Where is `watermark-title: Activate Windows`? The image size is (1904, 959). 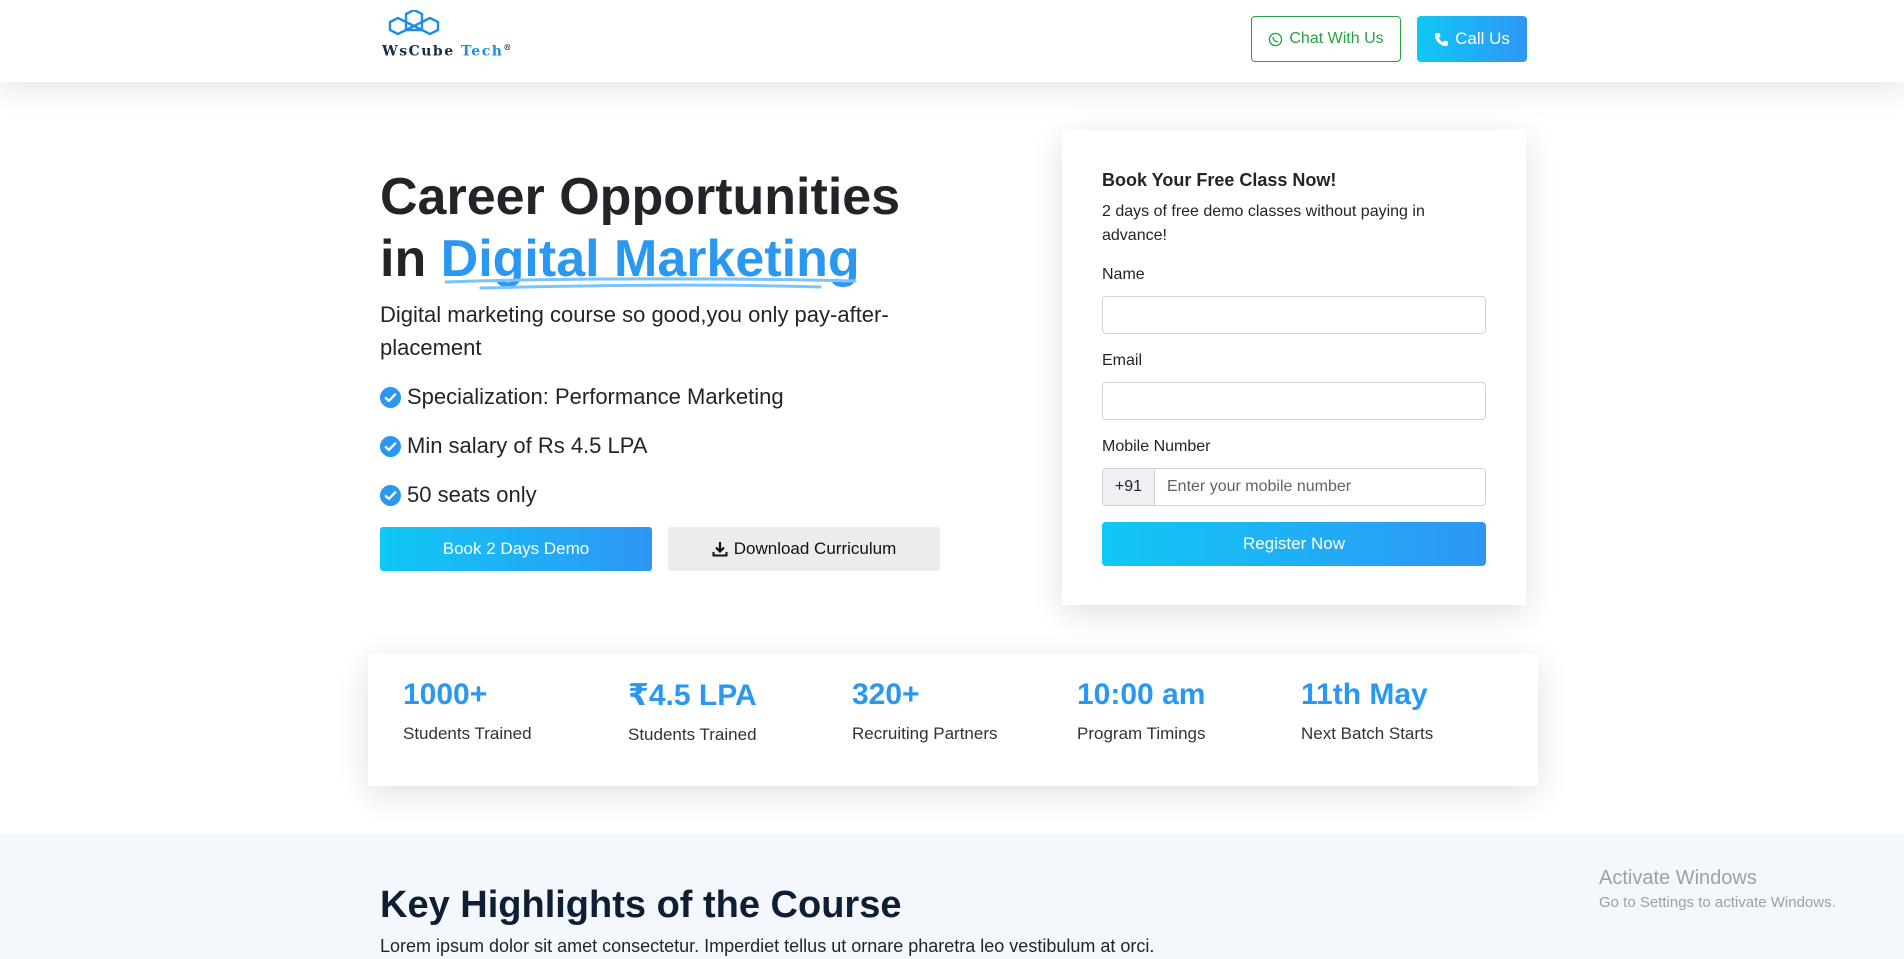 watermark-title: Activate Windows is located at coordinates (1678, 878).